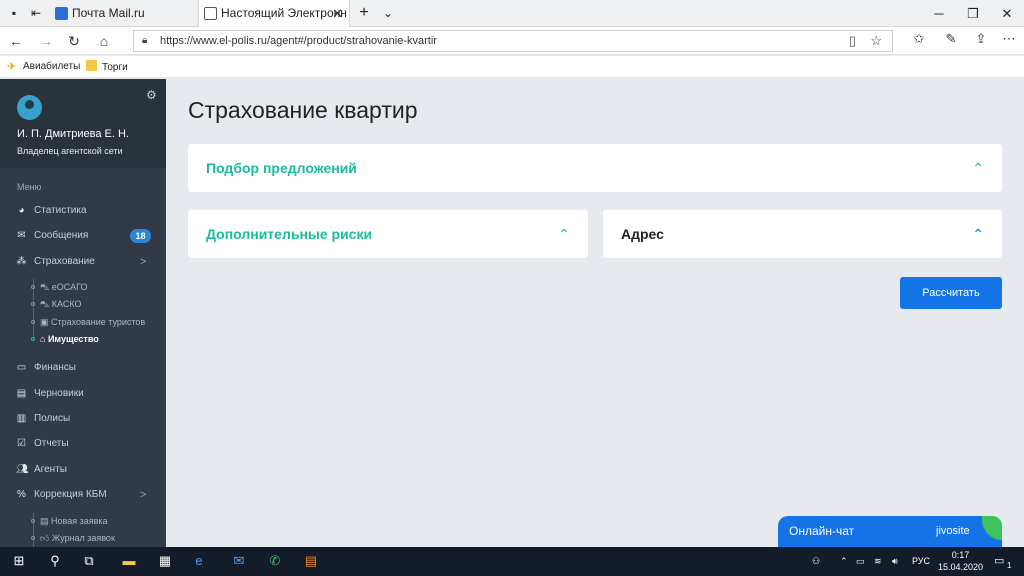 The height and width of the screenshot is (576, 1024). Describe the element at coordinates (151, 95) in the screenshot. I see `gear-icon: ⚙` at that location.